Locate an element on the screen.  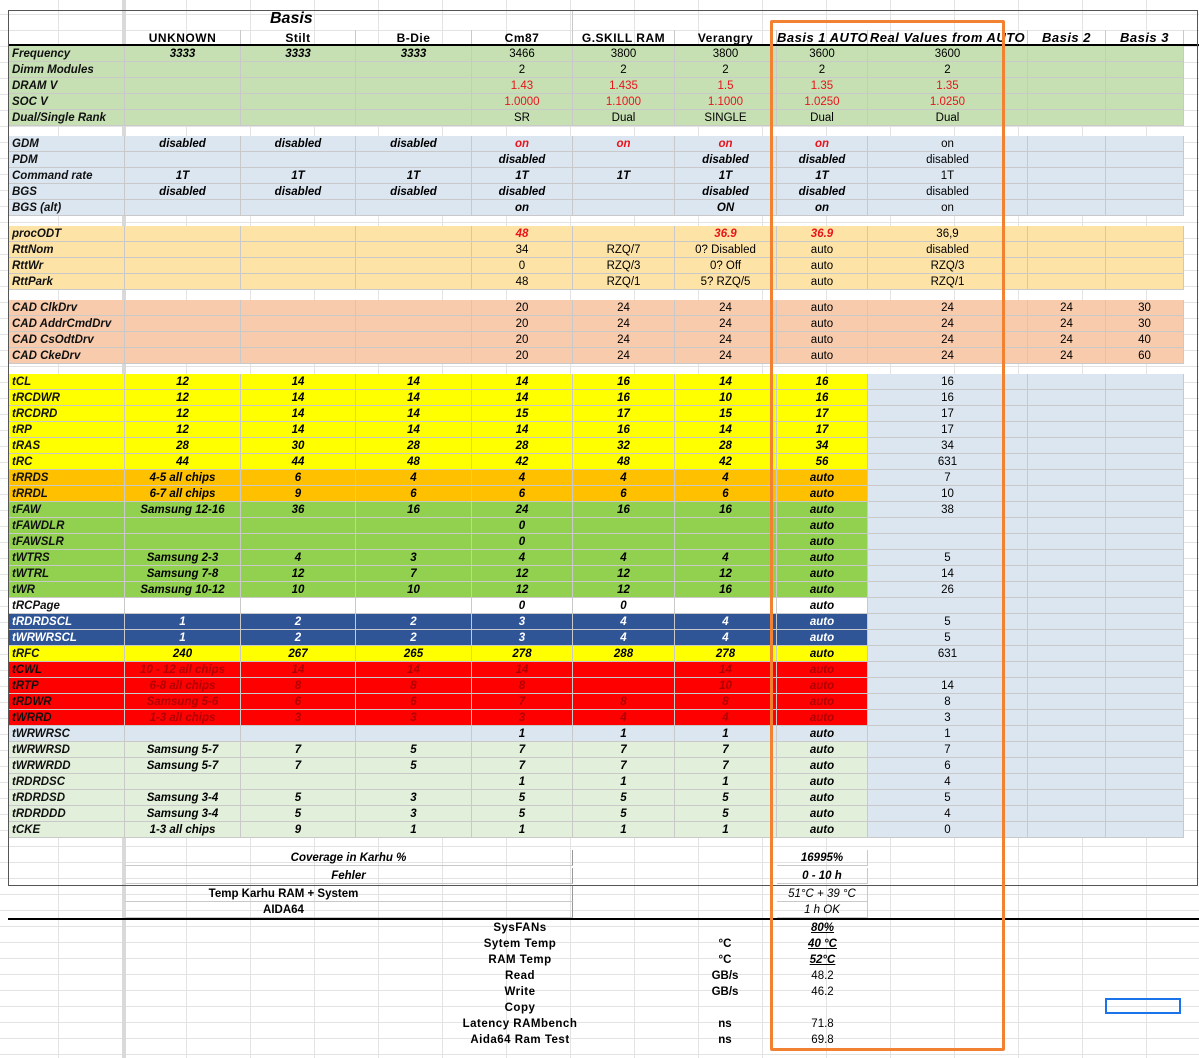
row-label: tWRWRSCL is located at coordinates (66, 638).